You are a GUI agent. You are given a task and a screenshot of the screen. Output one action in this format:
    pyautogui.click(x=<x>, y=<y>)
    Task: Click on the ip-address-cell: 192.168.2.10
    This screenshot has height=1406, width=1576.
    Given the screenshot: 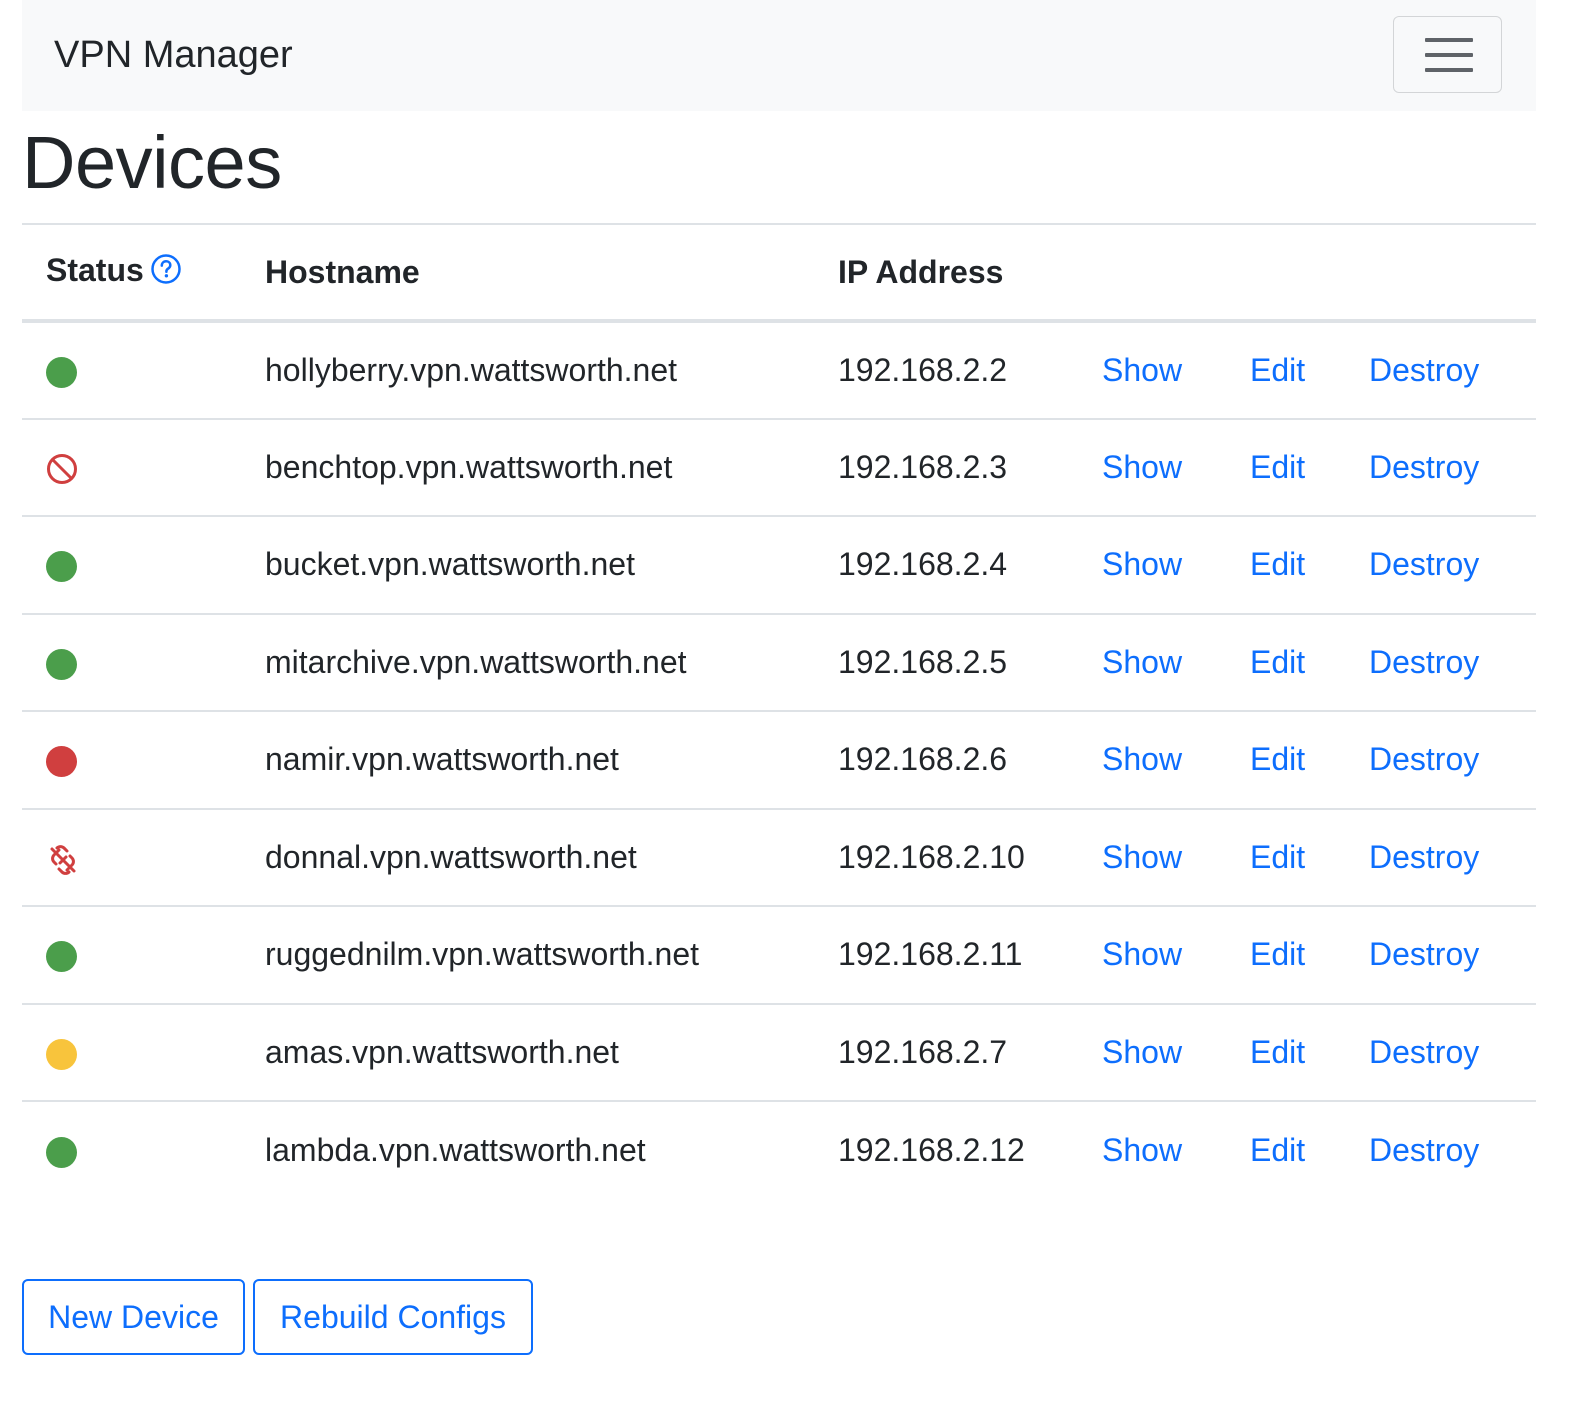 What is the action you would take?
    pyautogui.click(x=931, y=856)
    